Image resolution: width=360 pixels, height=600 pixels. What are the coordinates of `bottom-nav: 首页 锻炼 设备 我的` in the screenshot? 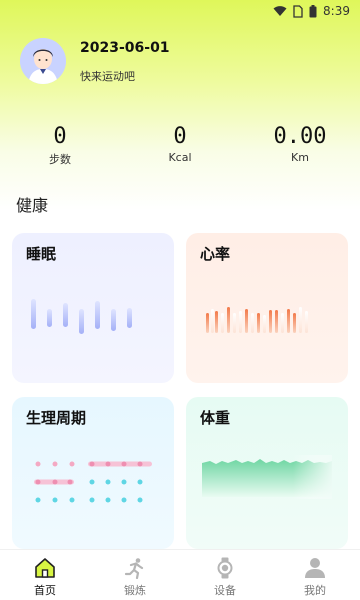 It's located at (180, 574).